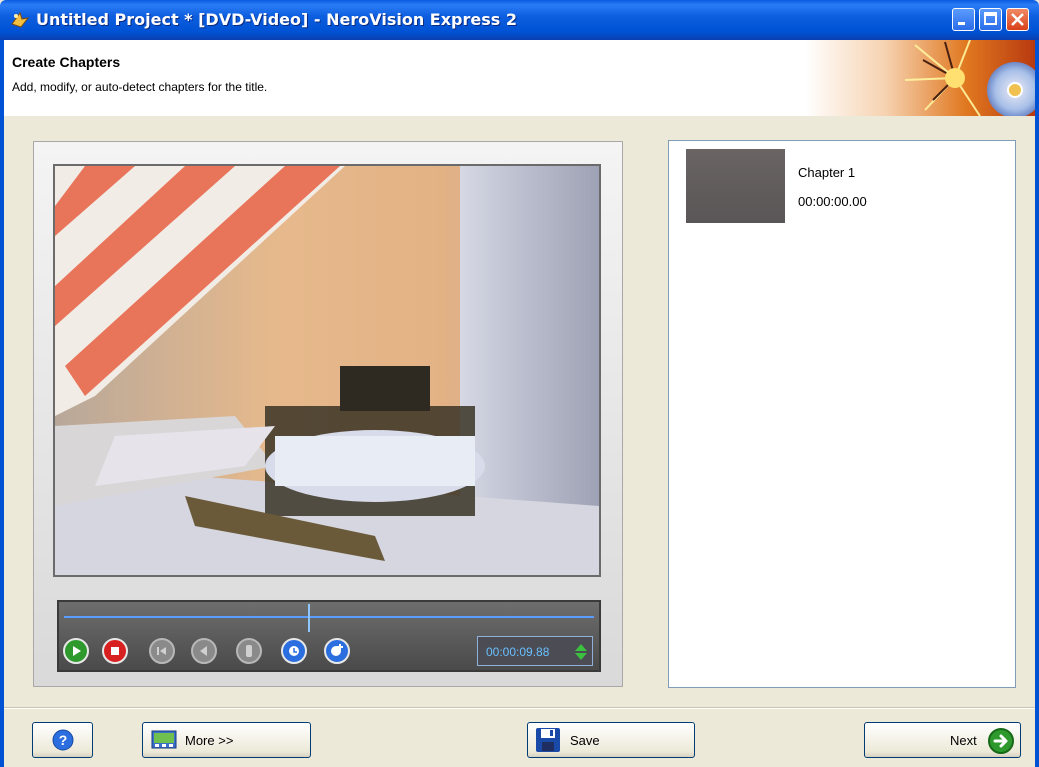 The width and height of the screenshot is (1039, 767). What do you see at coordinates (209, 740) in the screenshot?
I see `more-button-label: More >>` at bounding box center [209, 740].